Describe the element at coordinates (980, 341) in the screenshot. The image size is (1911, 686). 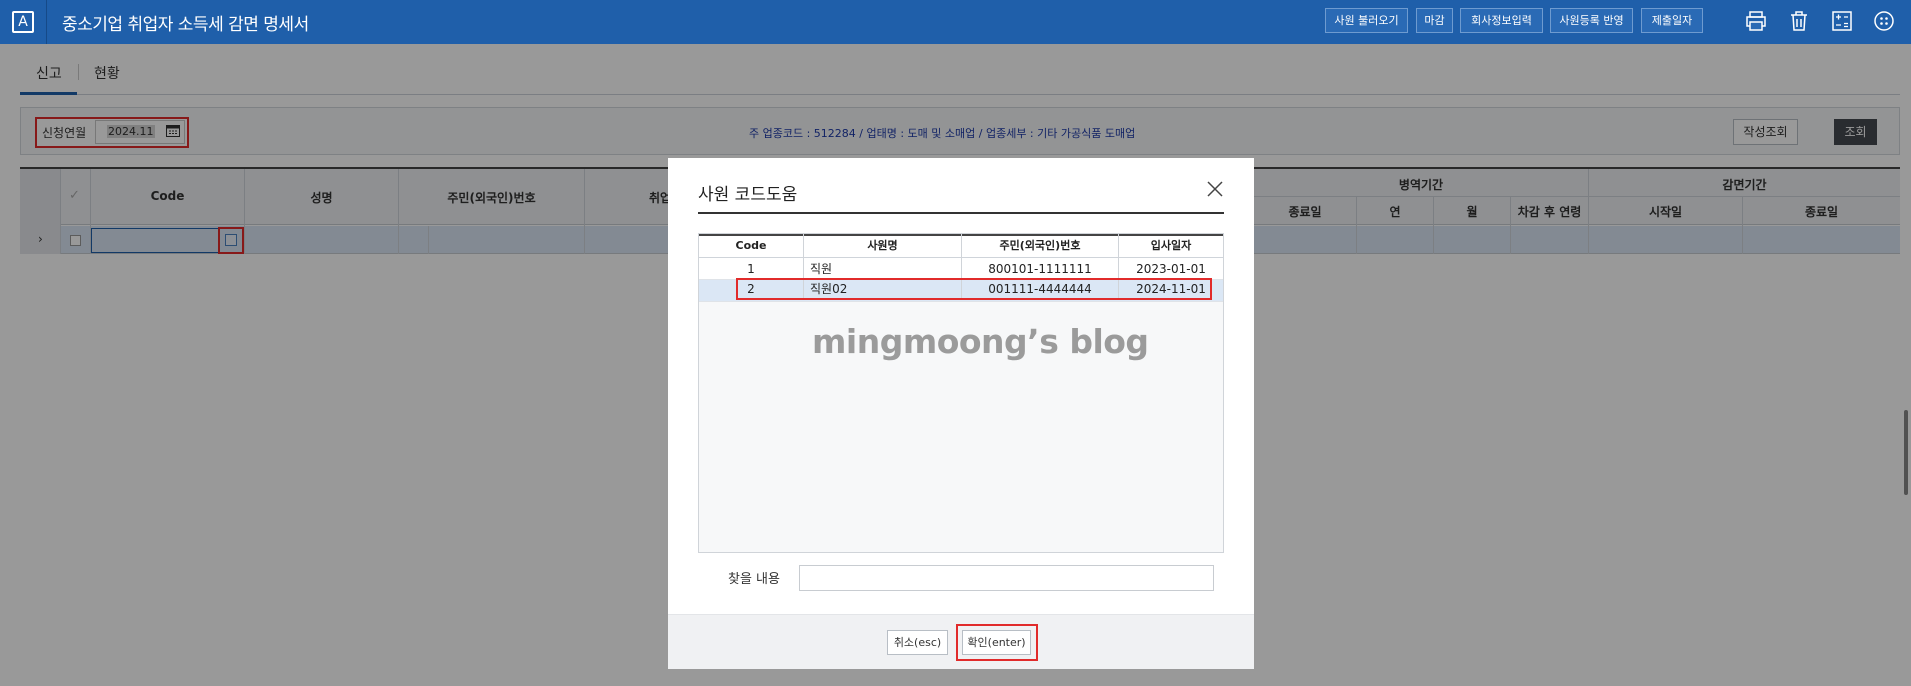
I see `watermark: mingmoong’s blog` at that location.